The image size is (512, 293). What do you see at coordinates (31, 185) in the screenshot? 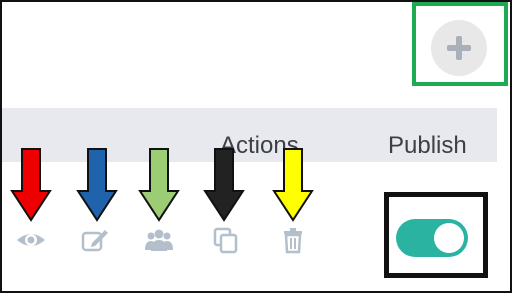
I see `red-annotation-arrow` at bounding box center [31, 185].